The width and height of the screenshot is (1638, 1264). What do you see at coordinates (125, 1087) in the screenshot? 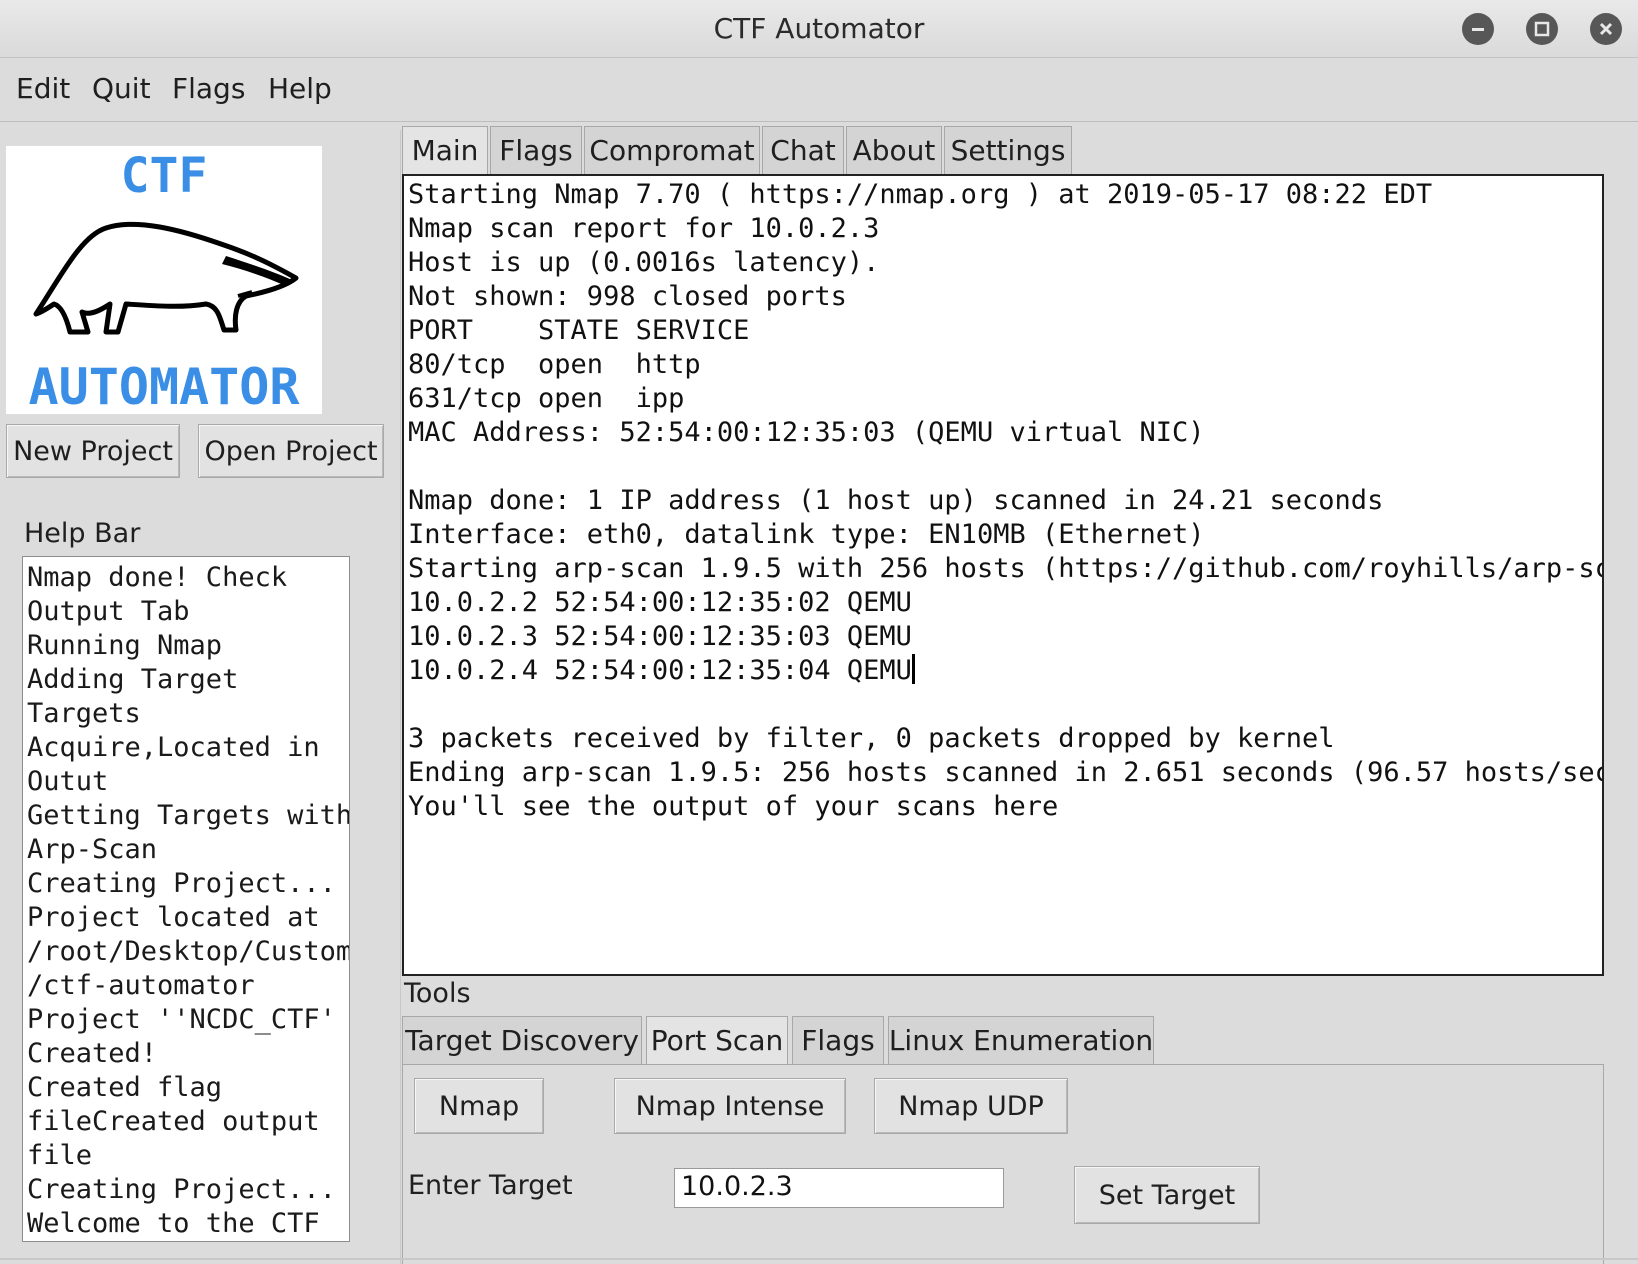
I see `helpbar-line: Created flag` at bounding box center [125, 1087].